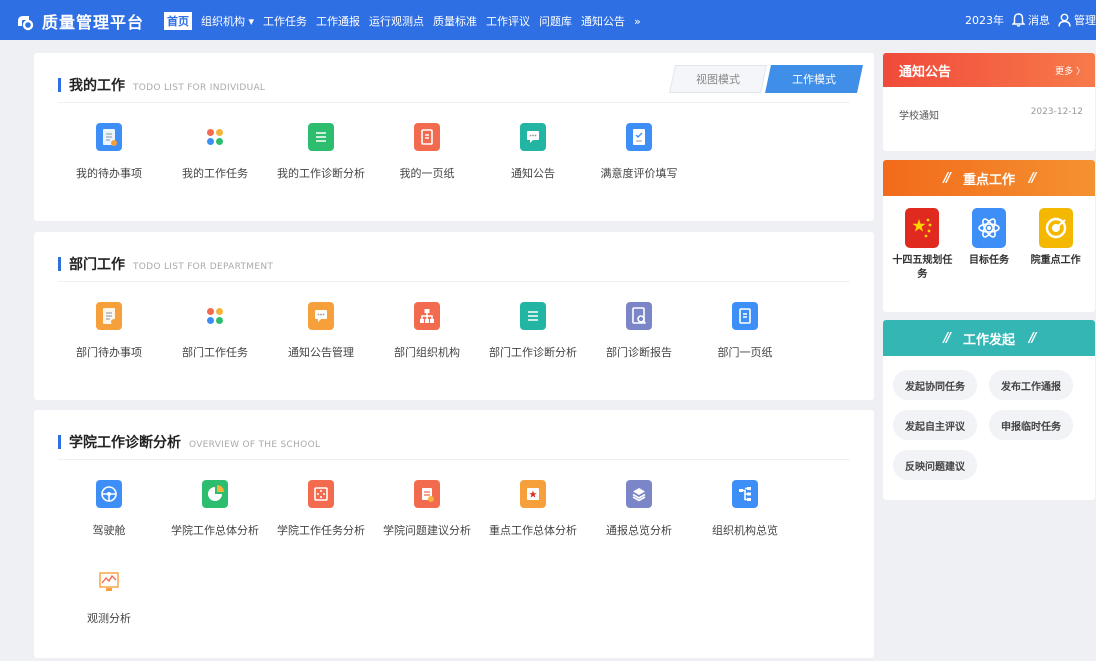 The image size is (1096, 661). I want to click on tile-my_work-5: 满意度评价填写, so click(639, 167).